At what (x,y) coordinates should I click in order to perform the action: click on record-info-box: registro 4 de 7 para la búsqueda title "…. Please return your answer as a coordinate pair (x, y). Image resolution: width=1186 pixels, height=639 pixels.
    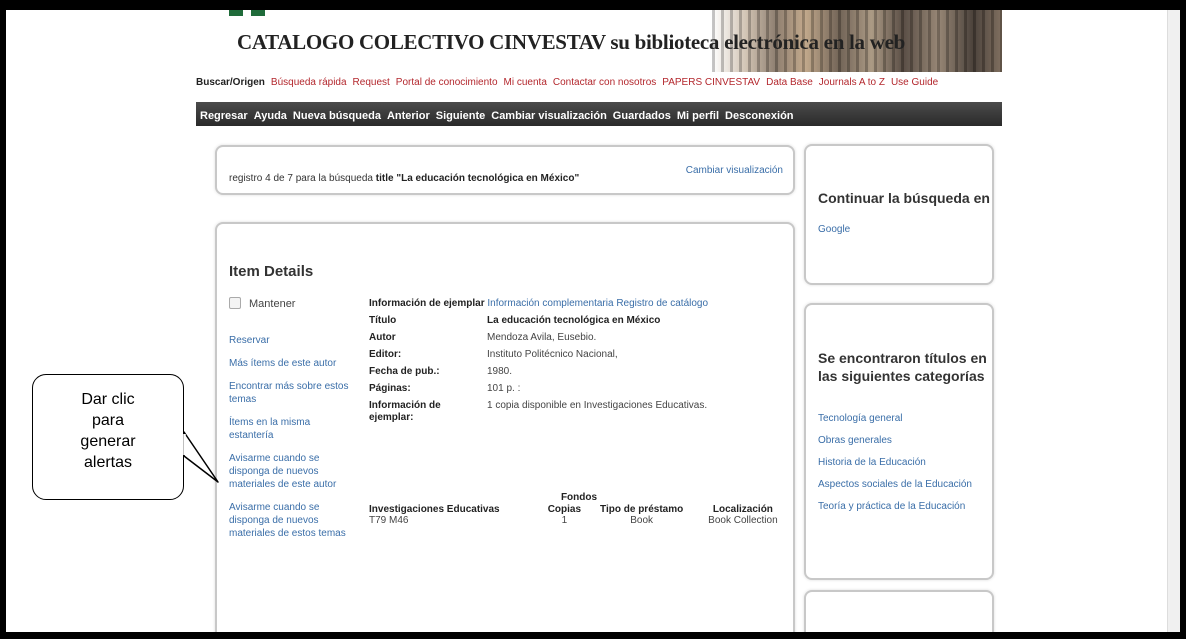
    Looking at the image, I should click on (505, 170).